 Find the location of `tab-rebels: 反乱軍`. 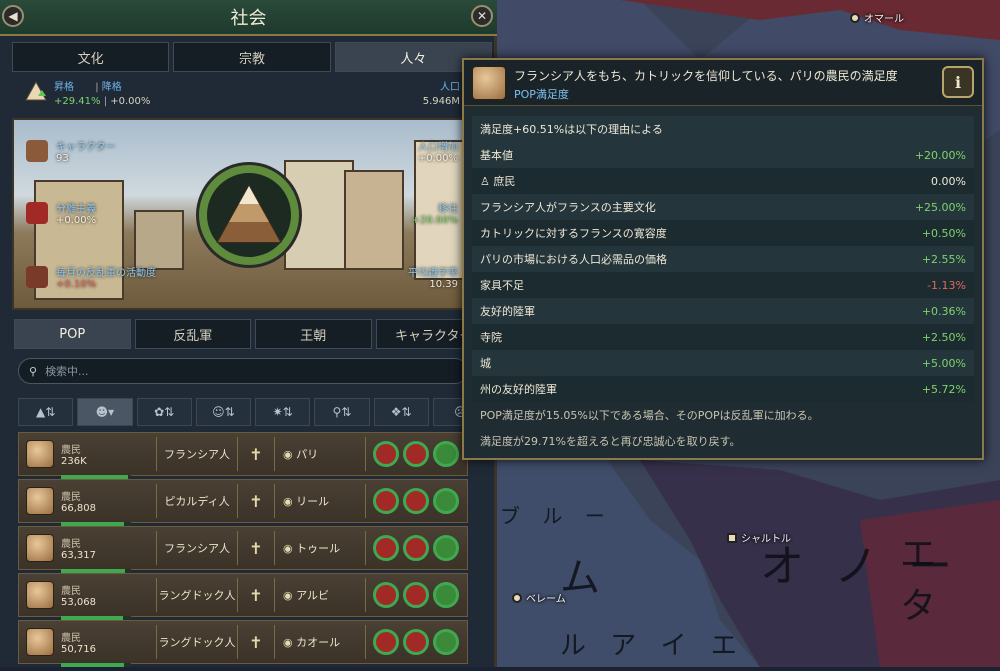

tab-rebels: 反乱軍 is located at coordinates (192, 334).